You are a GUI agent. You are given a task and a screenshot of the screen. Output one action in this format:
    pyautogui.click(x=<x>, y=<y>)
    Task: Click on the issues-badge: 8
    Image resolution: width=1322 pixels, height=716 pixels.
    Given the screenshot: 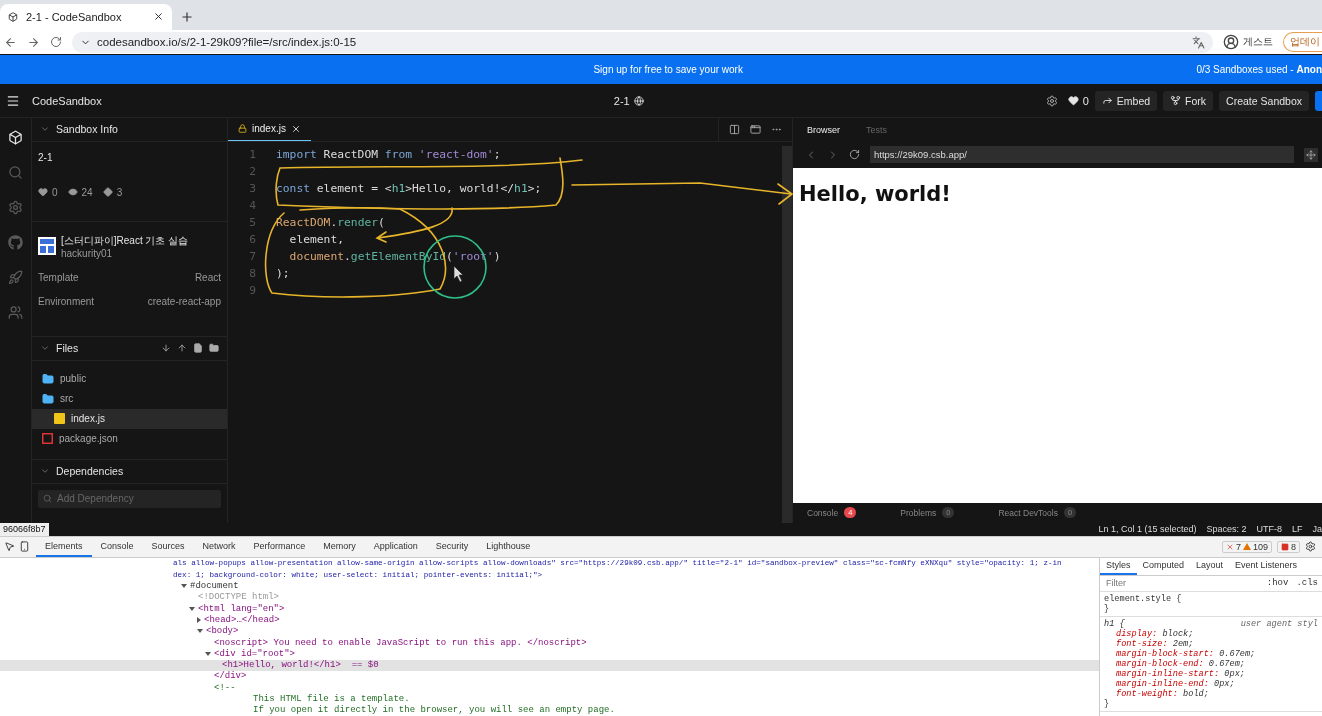 What is the action you would take?
    pyautogui.click(x=1288, y=546)
    